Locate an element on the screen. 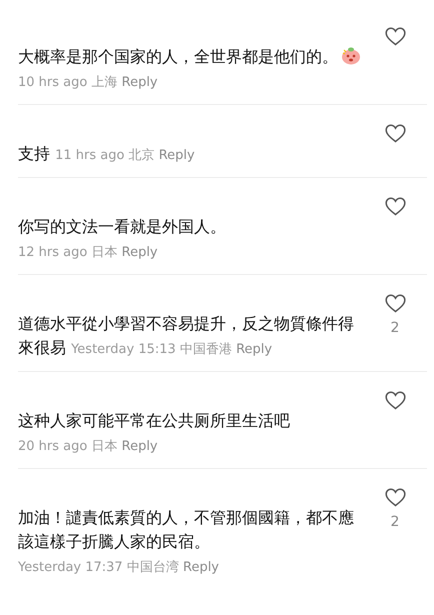 The height and width of the screenshot is (615, 434). comment-text: 道德水平從小學習不容易提升，反之物質條件得 is located at coordinates (186, 324).